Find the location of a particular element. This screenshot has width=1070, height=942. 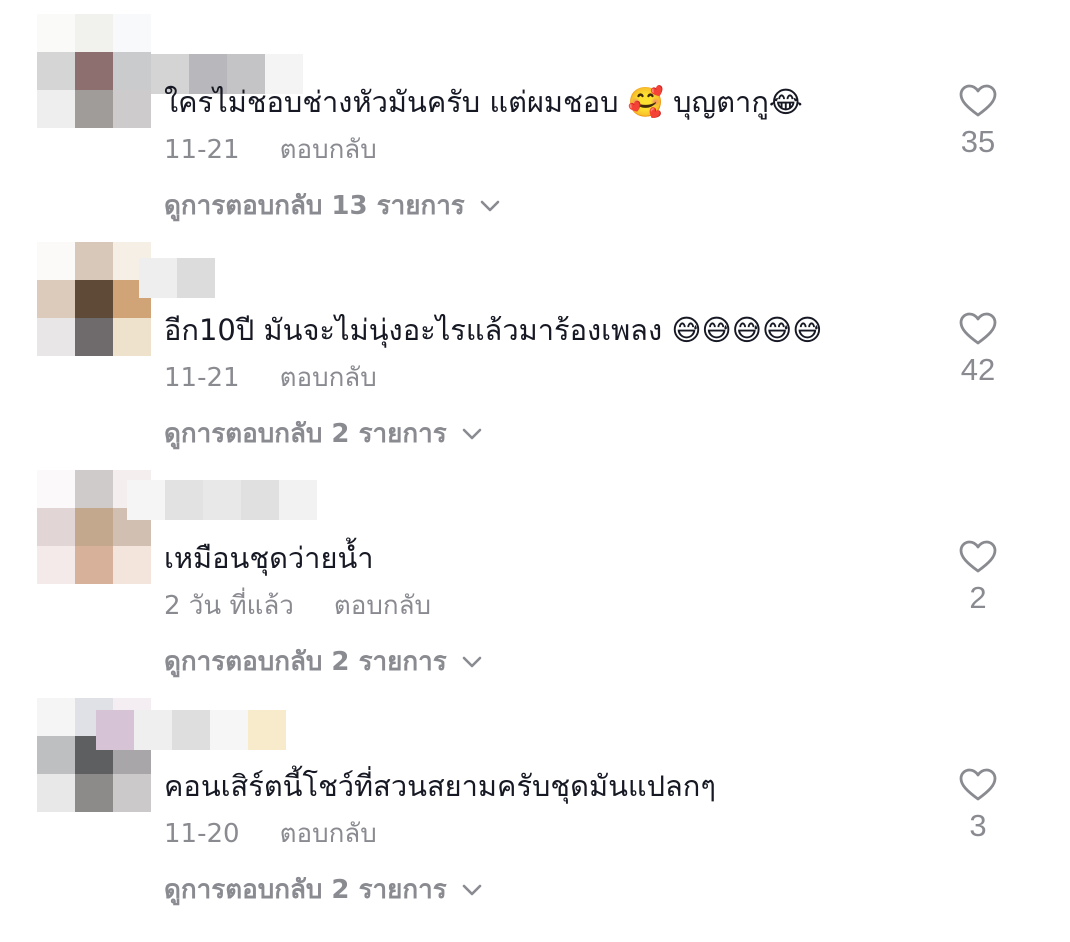

like-button: 3 is located at coordinates (978, 806).